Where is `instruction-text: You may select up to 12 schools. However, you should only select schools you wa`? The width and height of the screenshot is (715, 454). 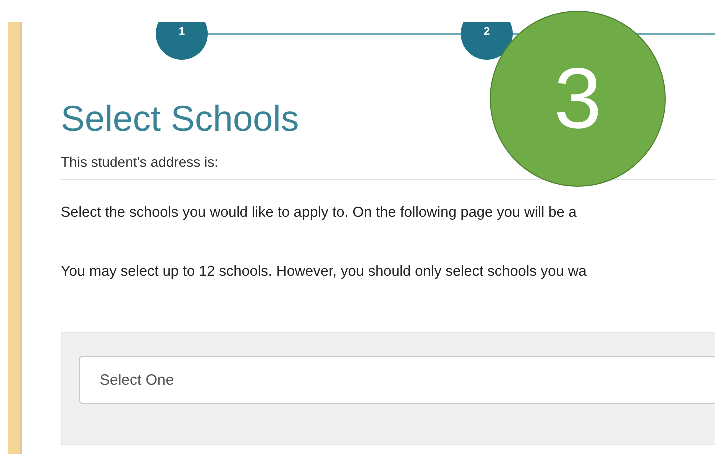 instruction-text: You may select up to 12 schools. However, you should only select schools you wa is located at coordinates (324, 272).